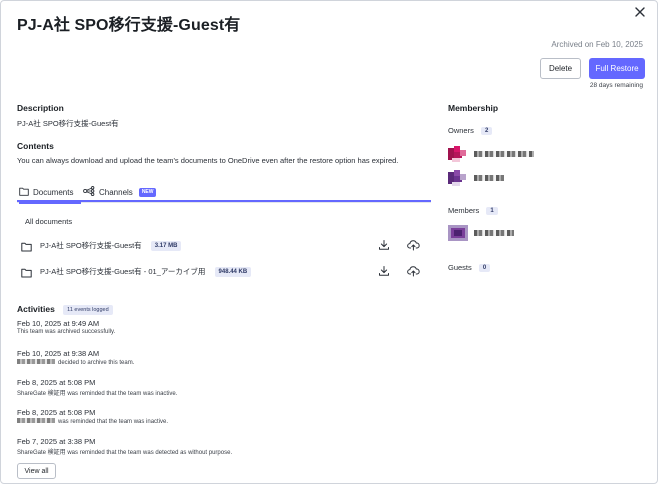 The width and height of the screenshot is (658, 484). I want to click on page-title: PJ-A社 SPO移行支援-Guest有, so click(129, 25).